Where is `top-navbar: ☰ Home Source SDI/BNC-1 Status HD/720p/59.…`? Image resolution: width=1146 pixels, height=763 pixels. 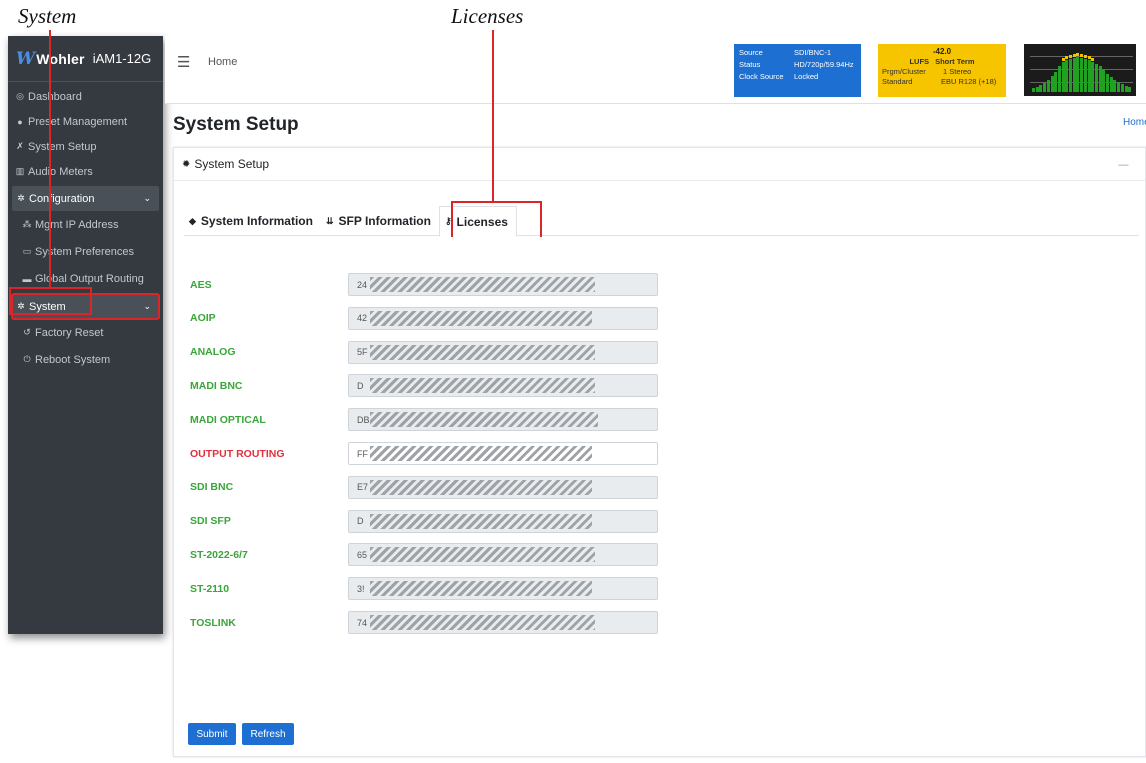
top-navbar: ☰ Home Source SDI/BNC-1 Status HD/720p/59.… is located at coordinates (655, 70).